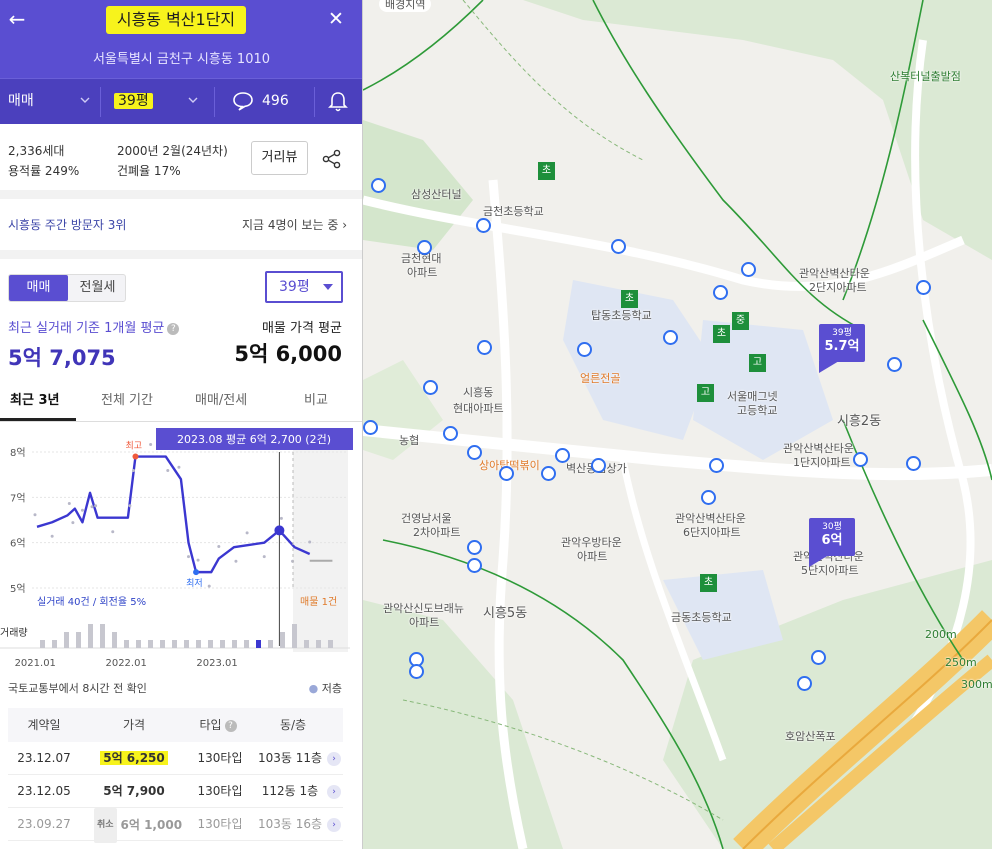 The image size is (992, 849). Describe the element at coordinates (279, 158) in the screenshot. I see `street-view-button: 거리뷰` at that location.